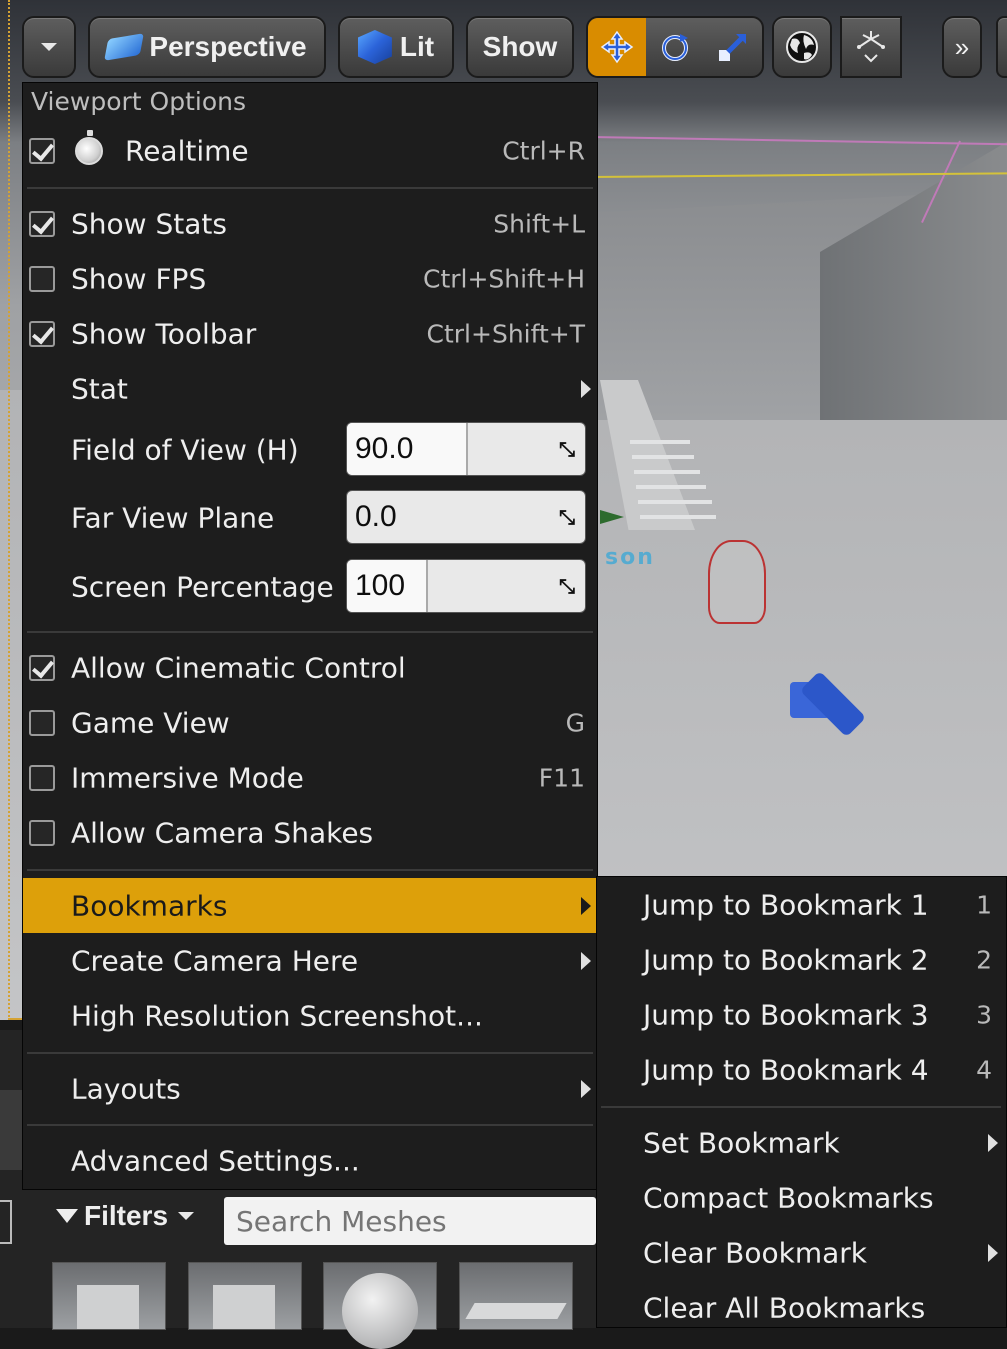 The image size is (1007, 1349). Describe the element at coordinates (410, 1221) in the screenshot. I see `search-input` at that location.